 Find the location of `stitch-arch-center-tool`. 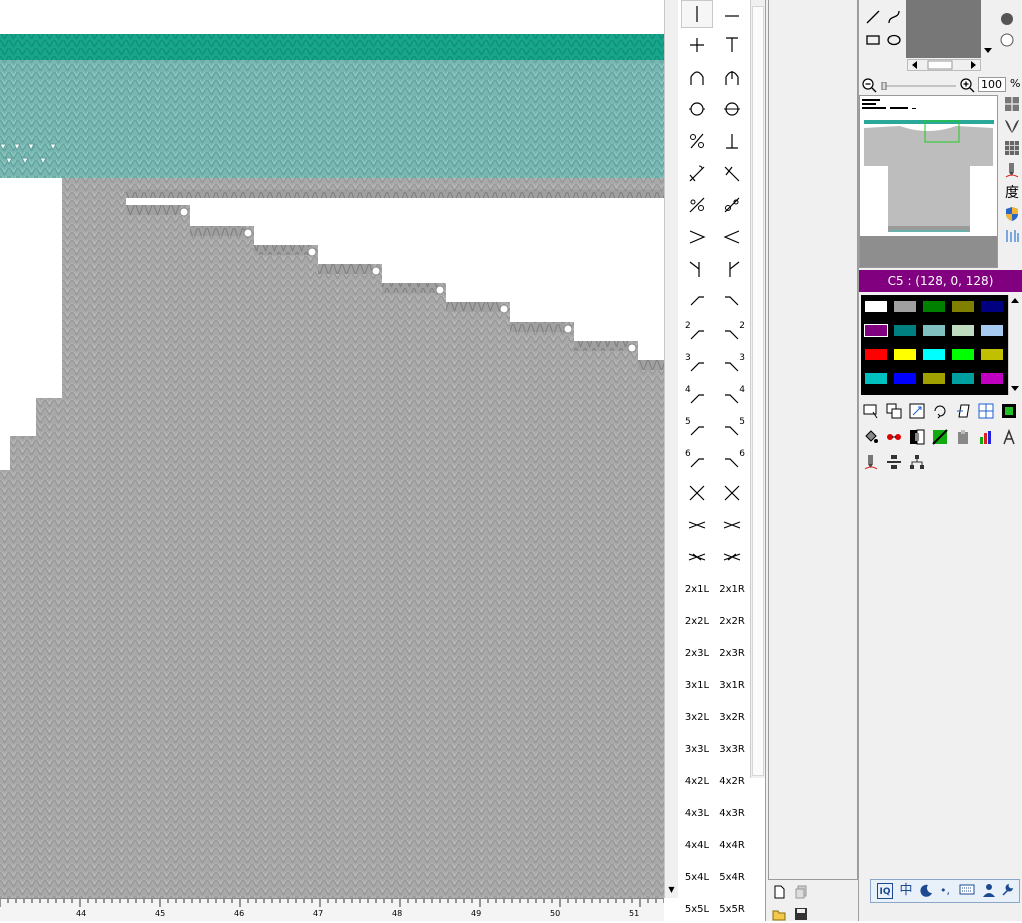

stitch-arch-center-tool is located at coordinates (732, 77).